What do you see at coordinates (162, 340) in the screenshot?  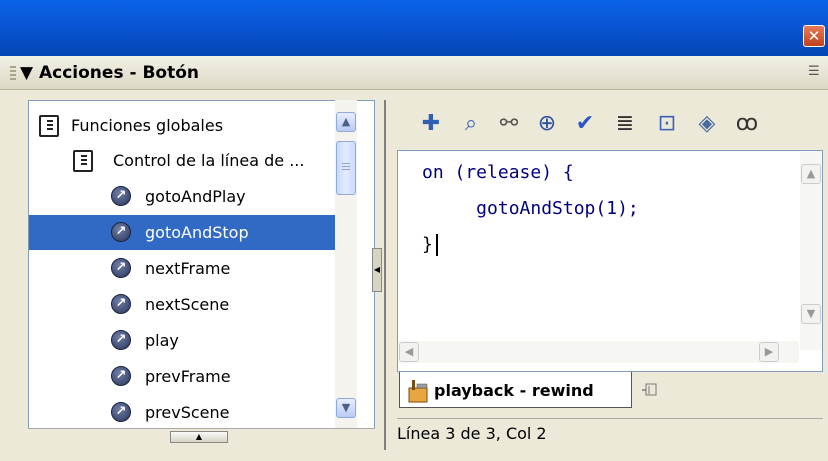 I see `tree-item-label: play` at bounding box center [162, 340].